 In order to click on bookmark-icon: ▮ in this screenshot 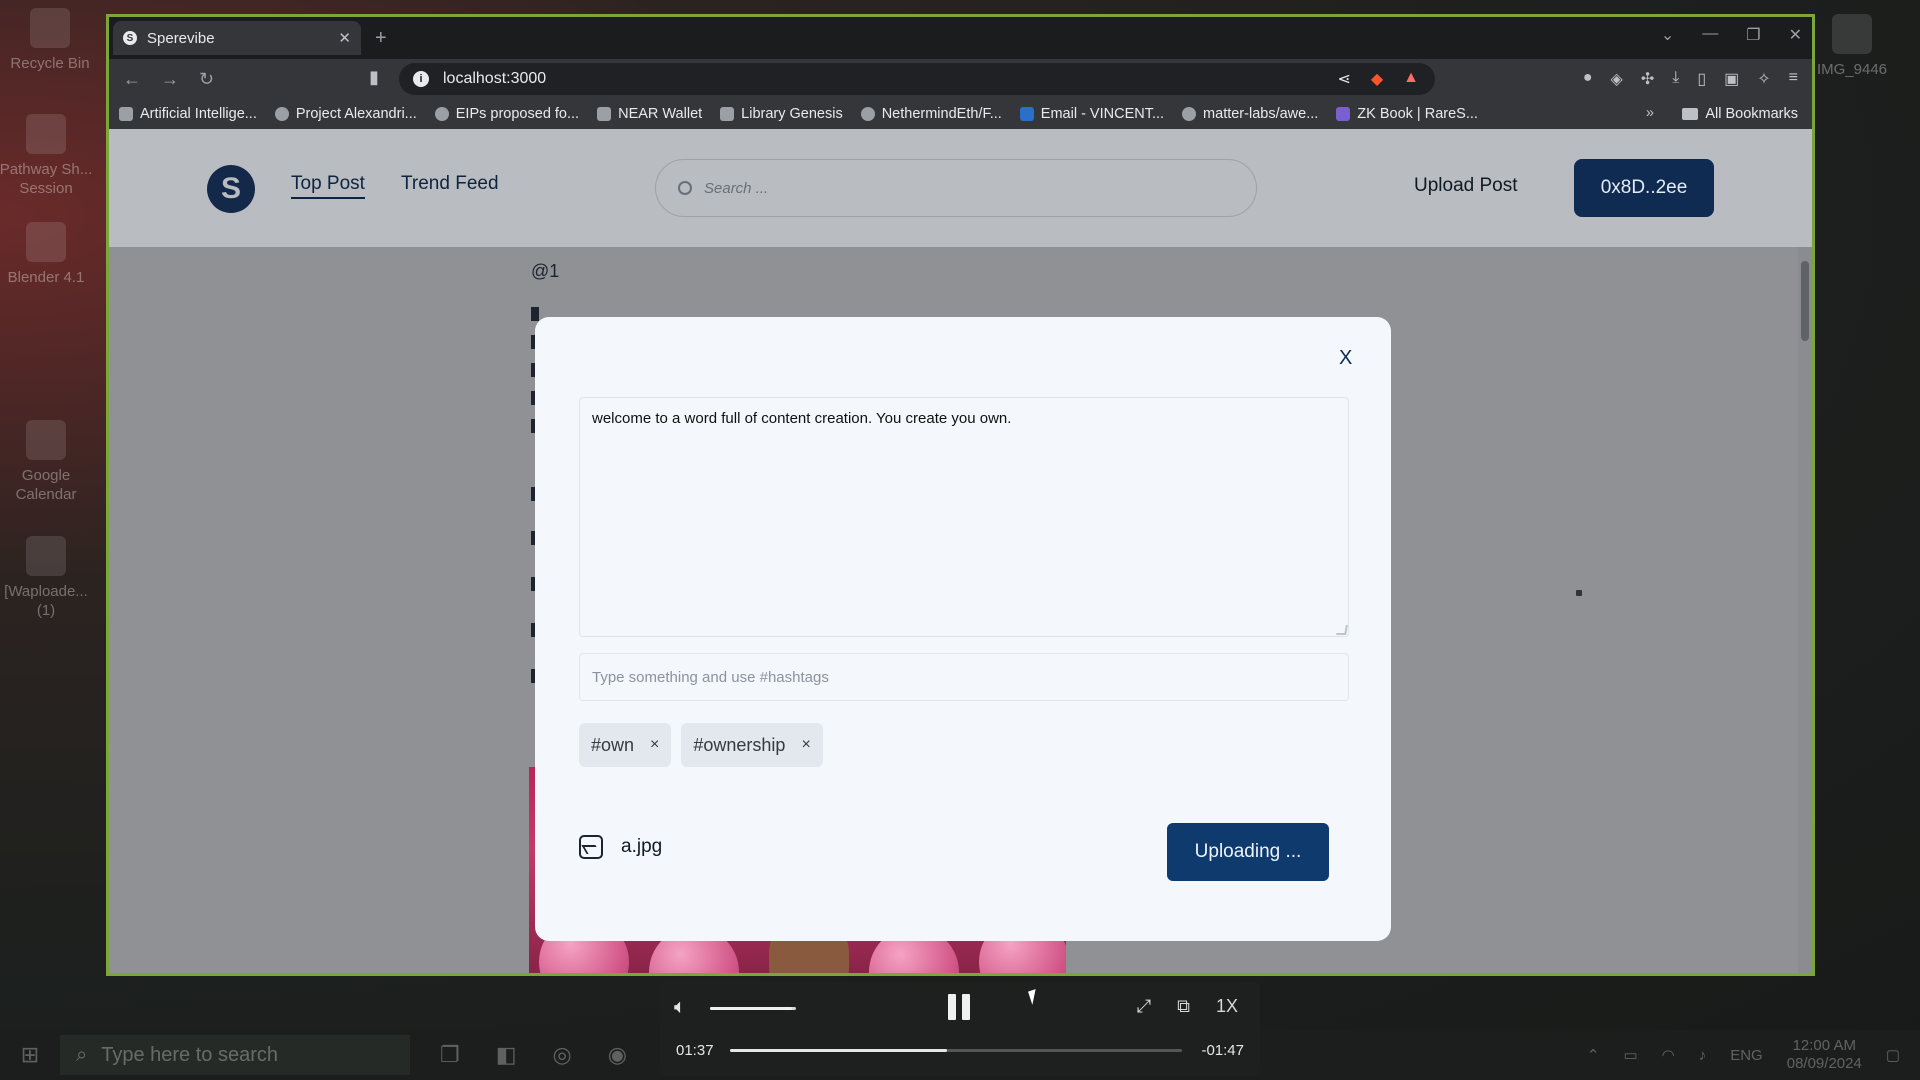, I will do `click(374, 77)`.